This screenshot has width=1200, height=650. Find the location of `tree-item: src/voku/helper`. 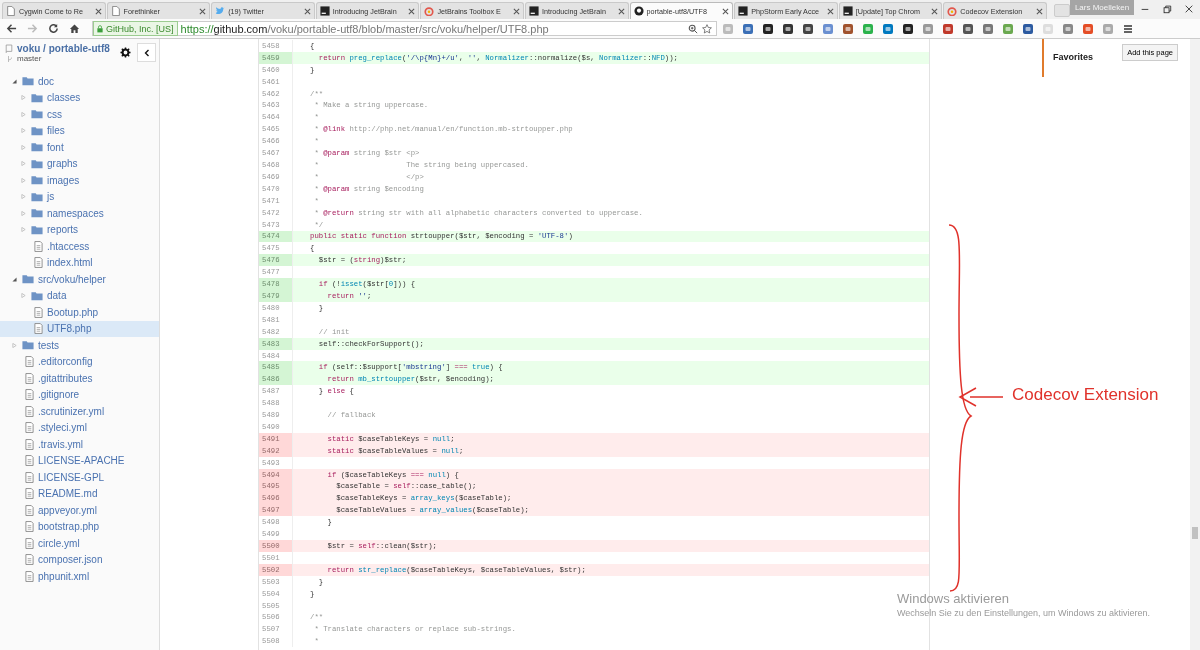

tree-item: src/voku/helper is located at coordinates (79, 279).